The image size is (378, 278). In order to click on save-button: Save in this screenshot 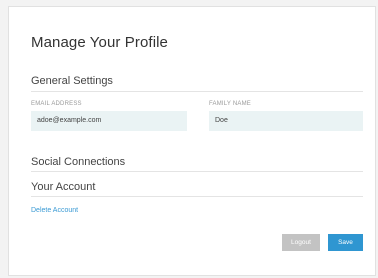, I will do `click(345, 242)`.